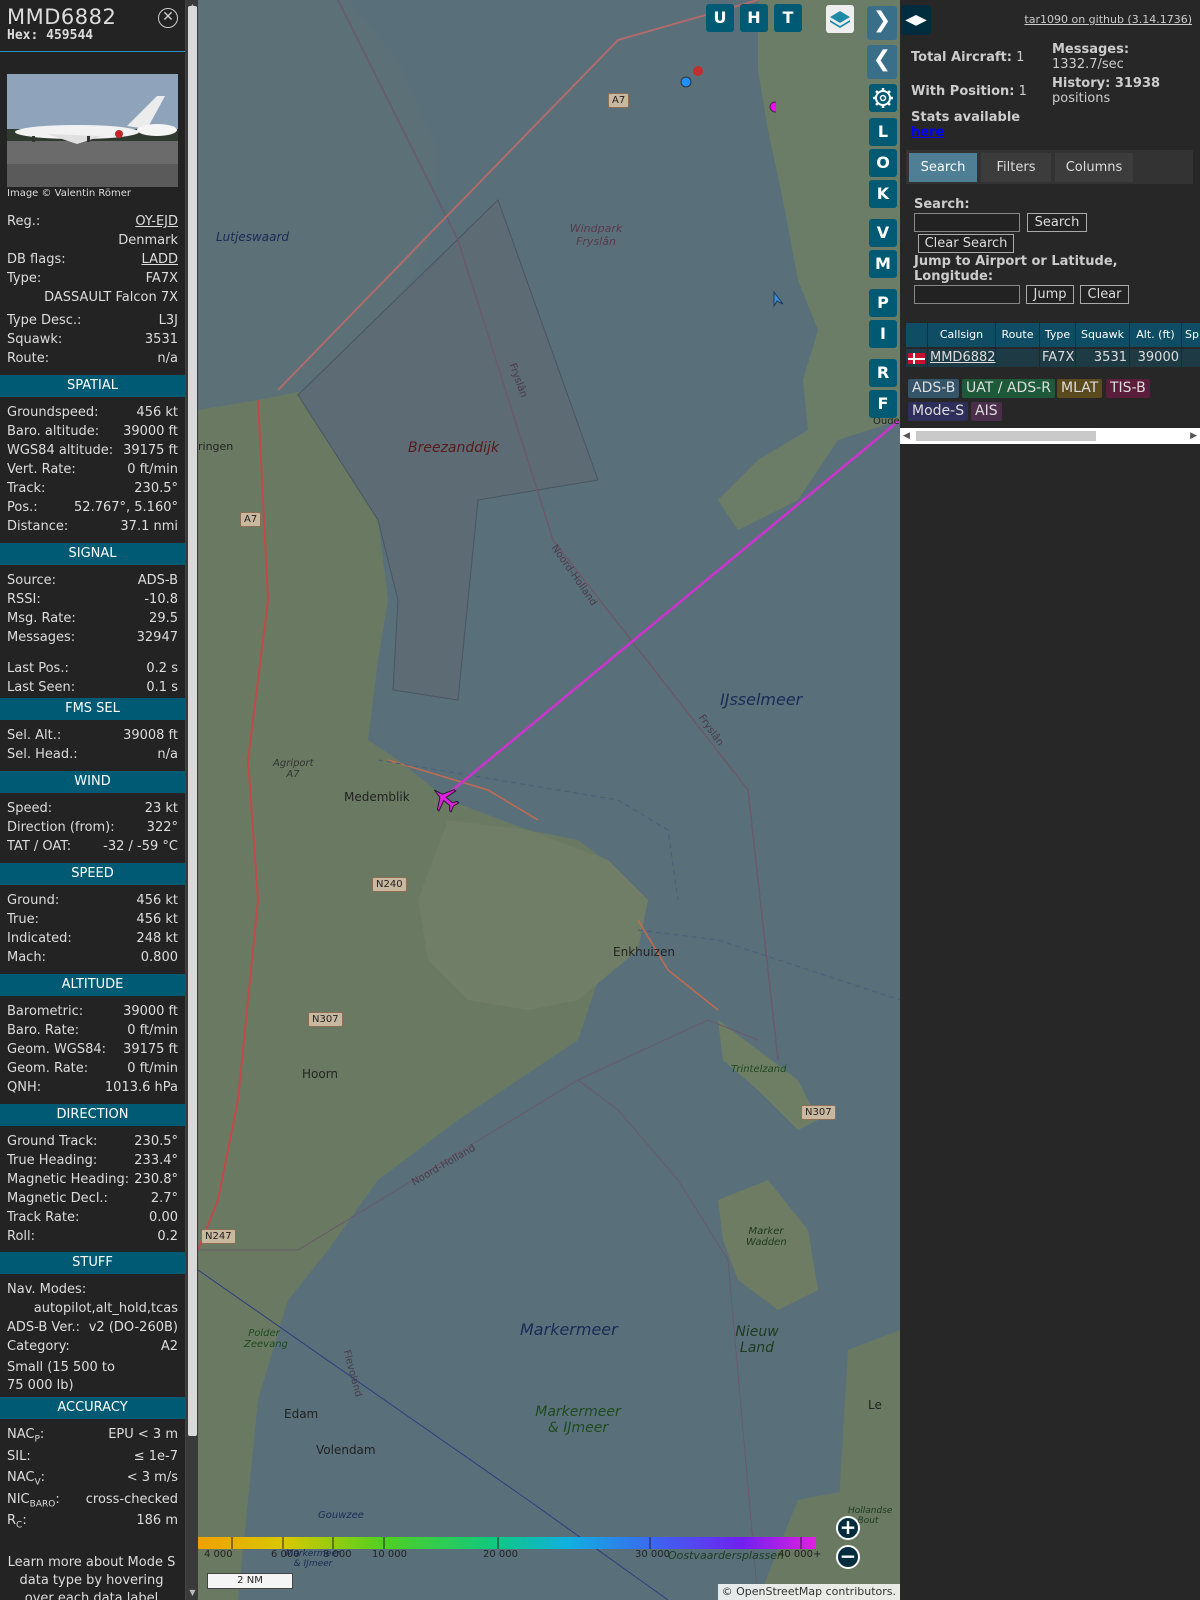 The height and width of the screenshot is (1600, 1200). What do you see at coordinates (25, 1437) in the screenshot?
I see `row-label: NACP:` at bounding box center [25, 1437].